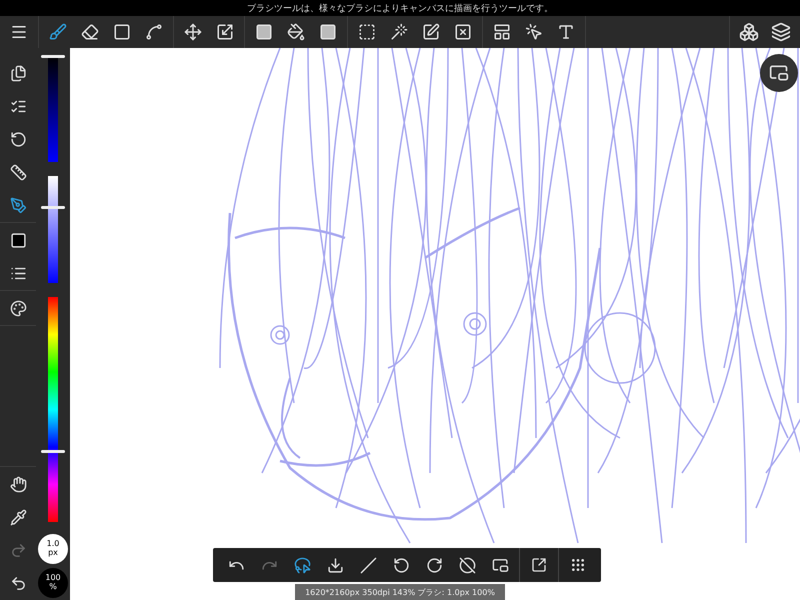 This screenshot has height=600, width=800. I want to click on status-bar: 1620*2160px 350dpi 143% ブラシ: 1.0px 100%, so click(400, 592).